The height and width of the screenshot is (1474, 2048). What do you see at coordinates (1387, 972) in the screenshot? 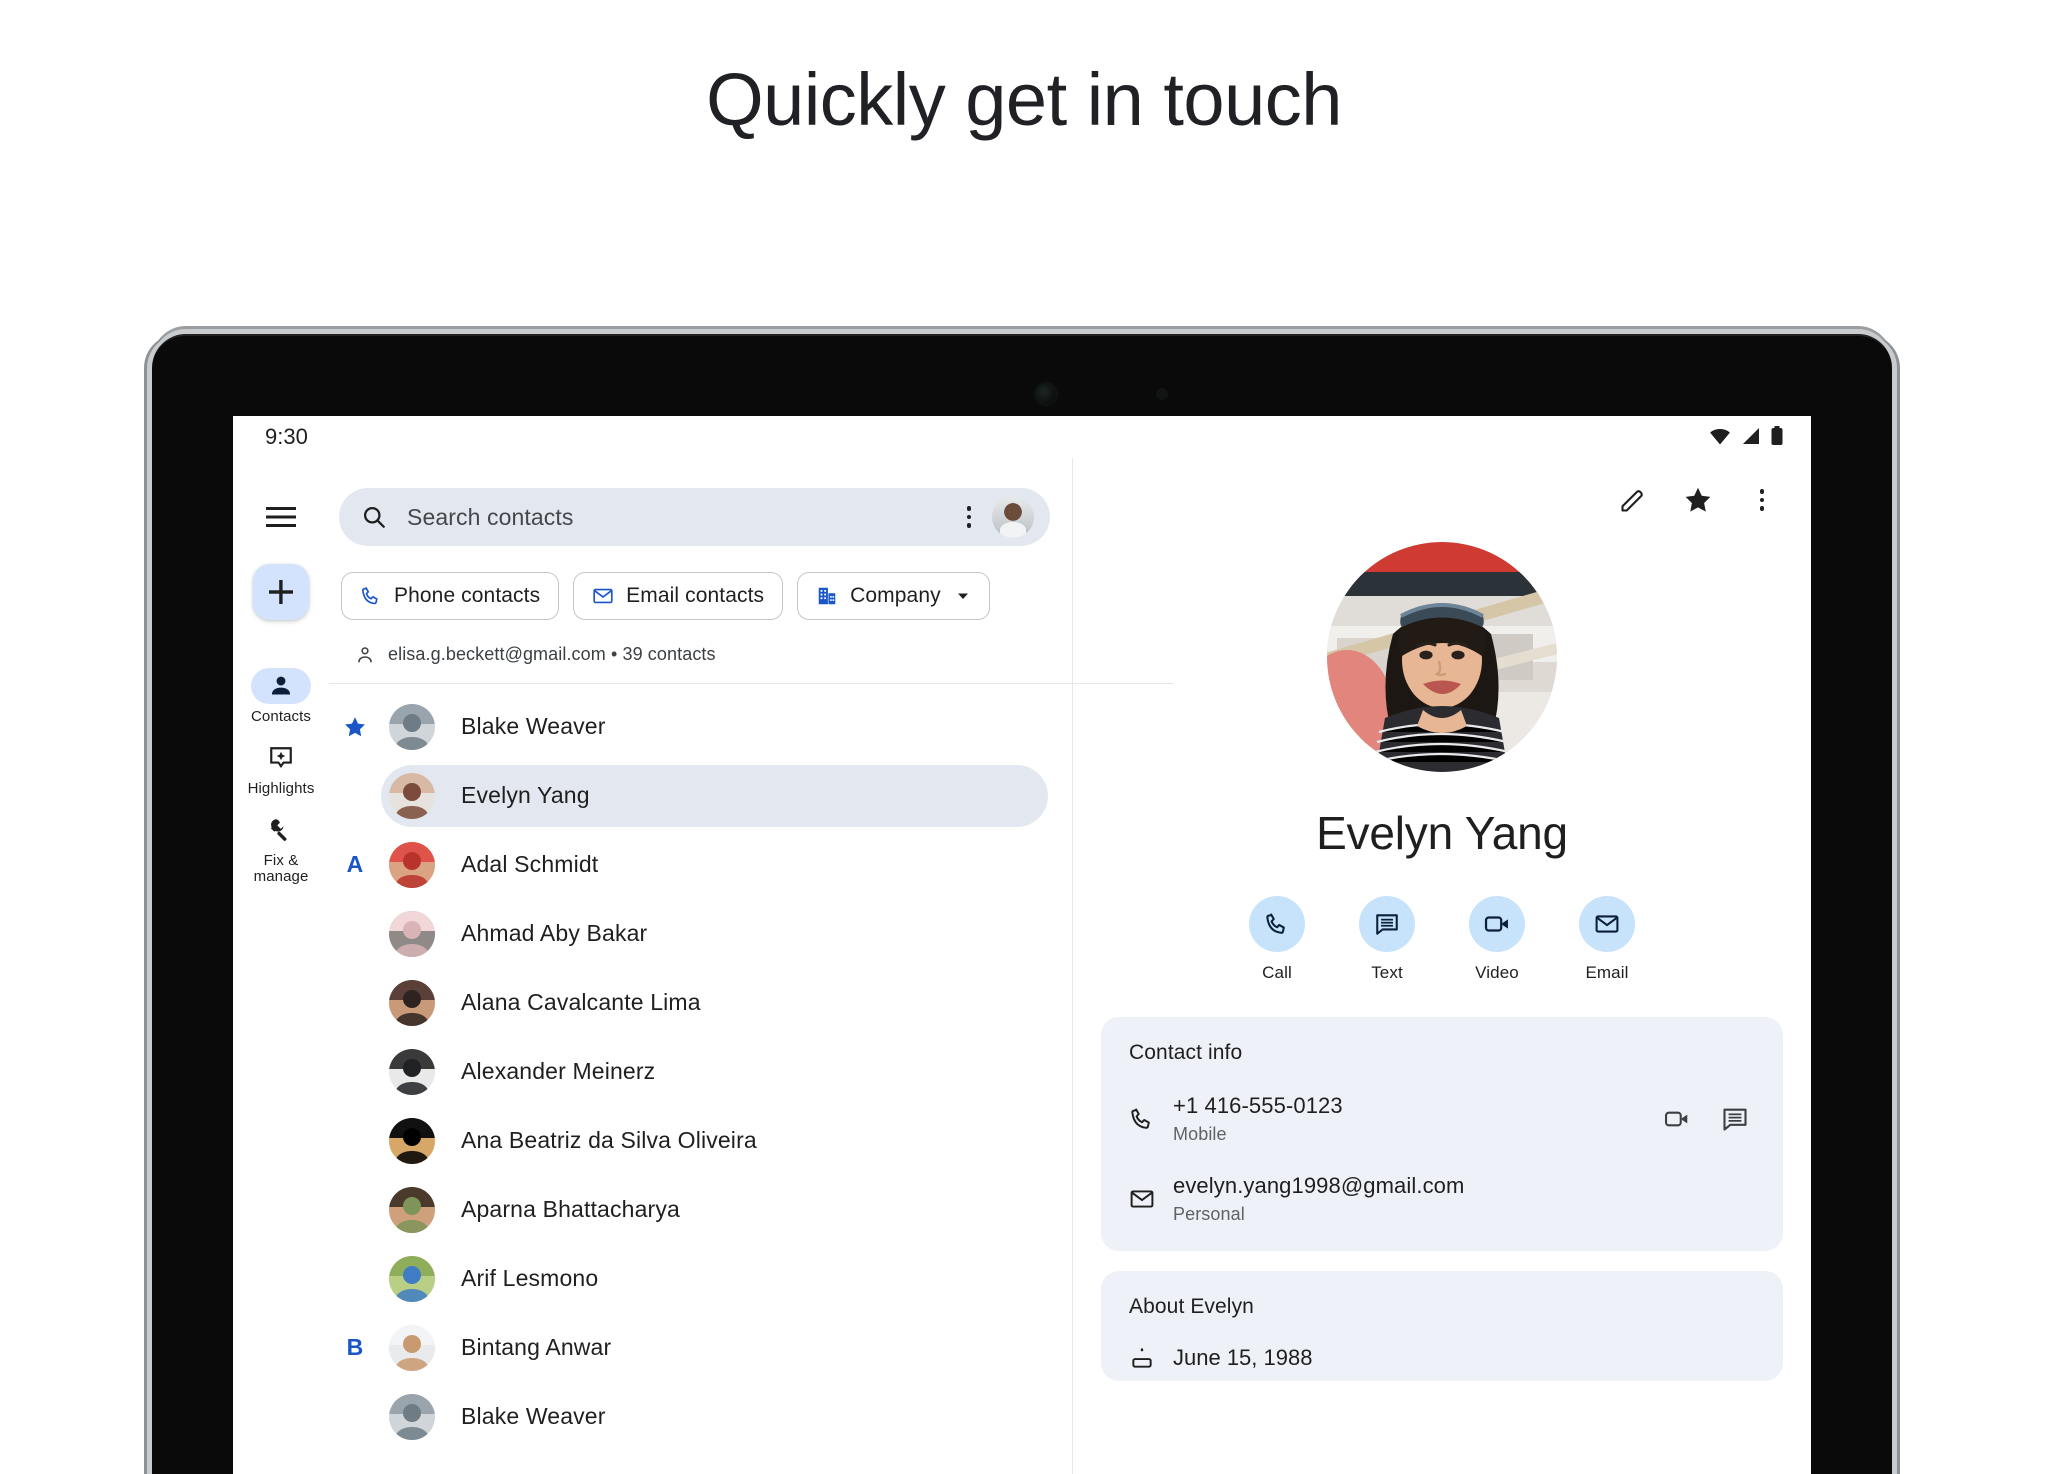
I see `quick-action-label: Text` at bounding box center [1387, 972].